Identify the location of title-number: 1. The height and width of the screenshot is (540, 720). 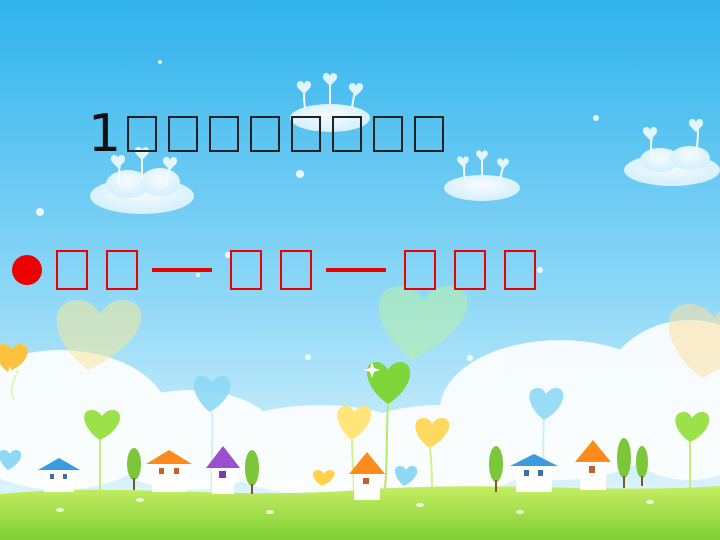
(105, 134).